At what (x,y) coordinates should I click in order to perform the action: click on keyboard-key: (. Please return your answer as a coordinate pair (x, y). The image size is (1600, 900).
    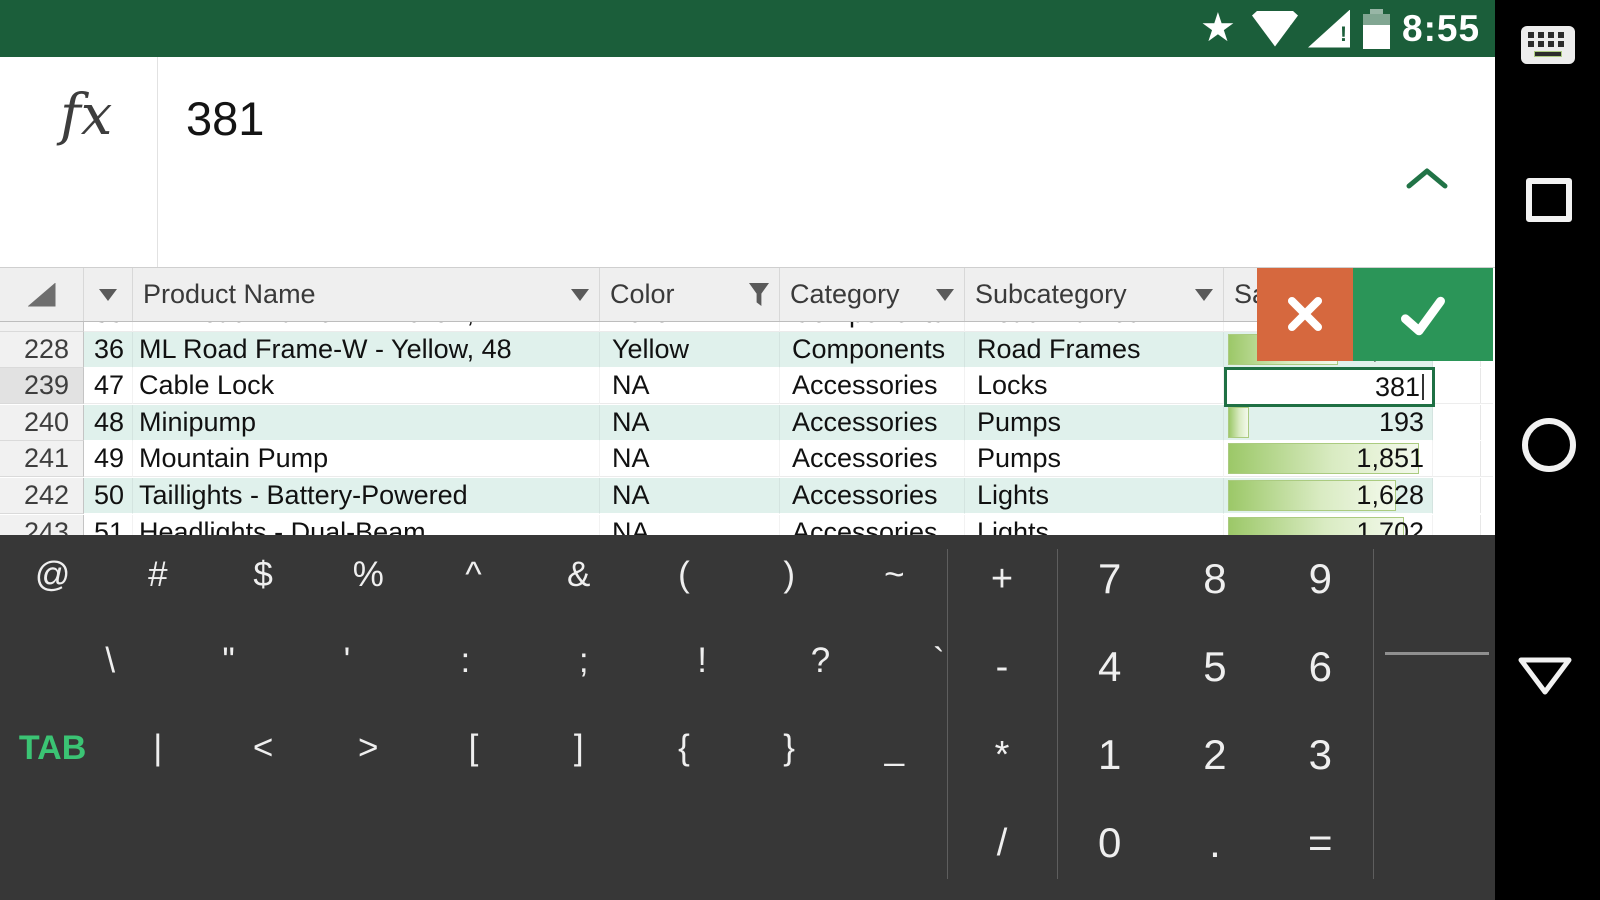
    Looking at the image, I should click on (683, 575).